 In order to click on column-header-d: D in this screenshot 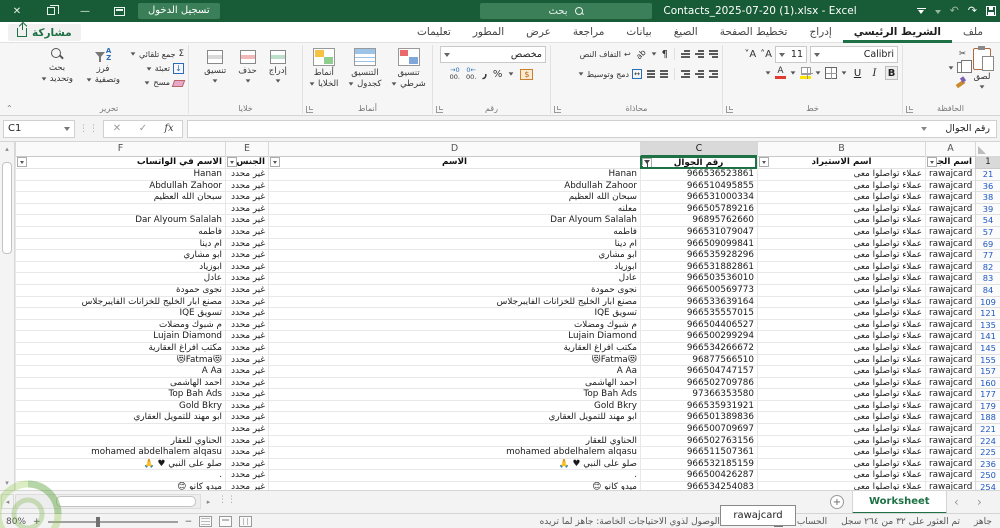, I will do `click(454, 149)`.